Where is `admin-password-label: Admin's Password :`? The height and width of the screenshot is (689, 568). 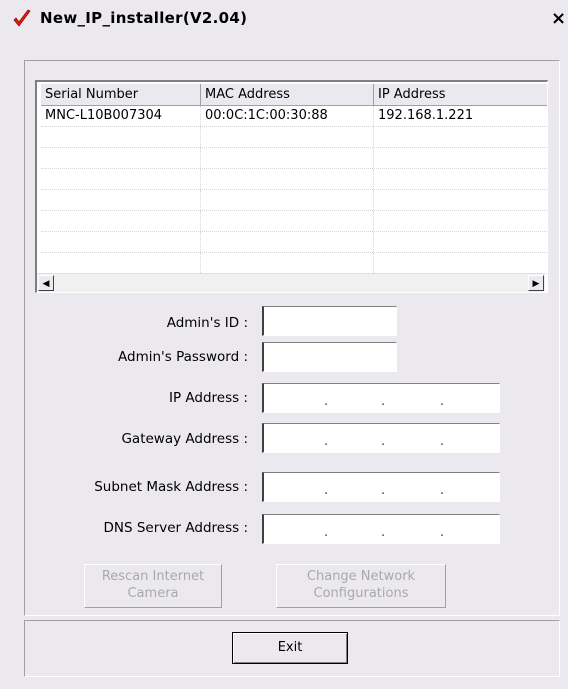 admin-password-label: Admin's Password : is located at coordinates (183, 357).